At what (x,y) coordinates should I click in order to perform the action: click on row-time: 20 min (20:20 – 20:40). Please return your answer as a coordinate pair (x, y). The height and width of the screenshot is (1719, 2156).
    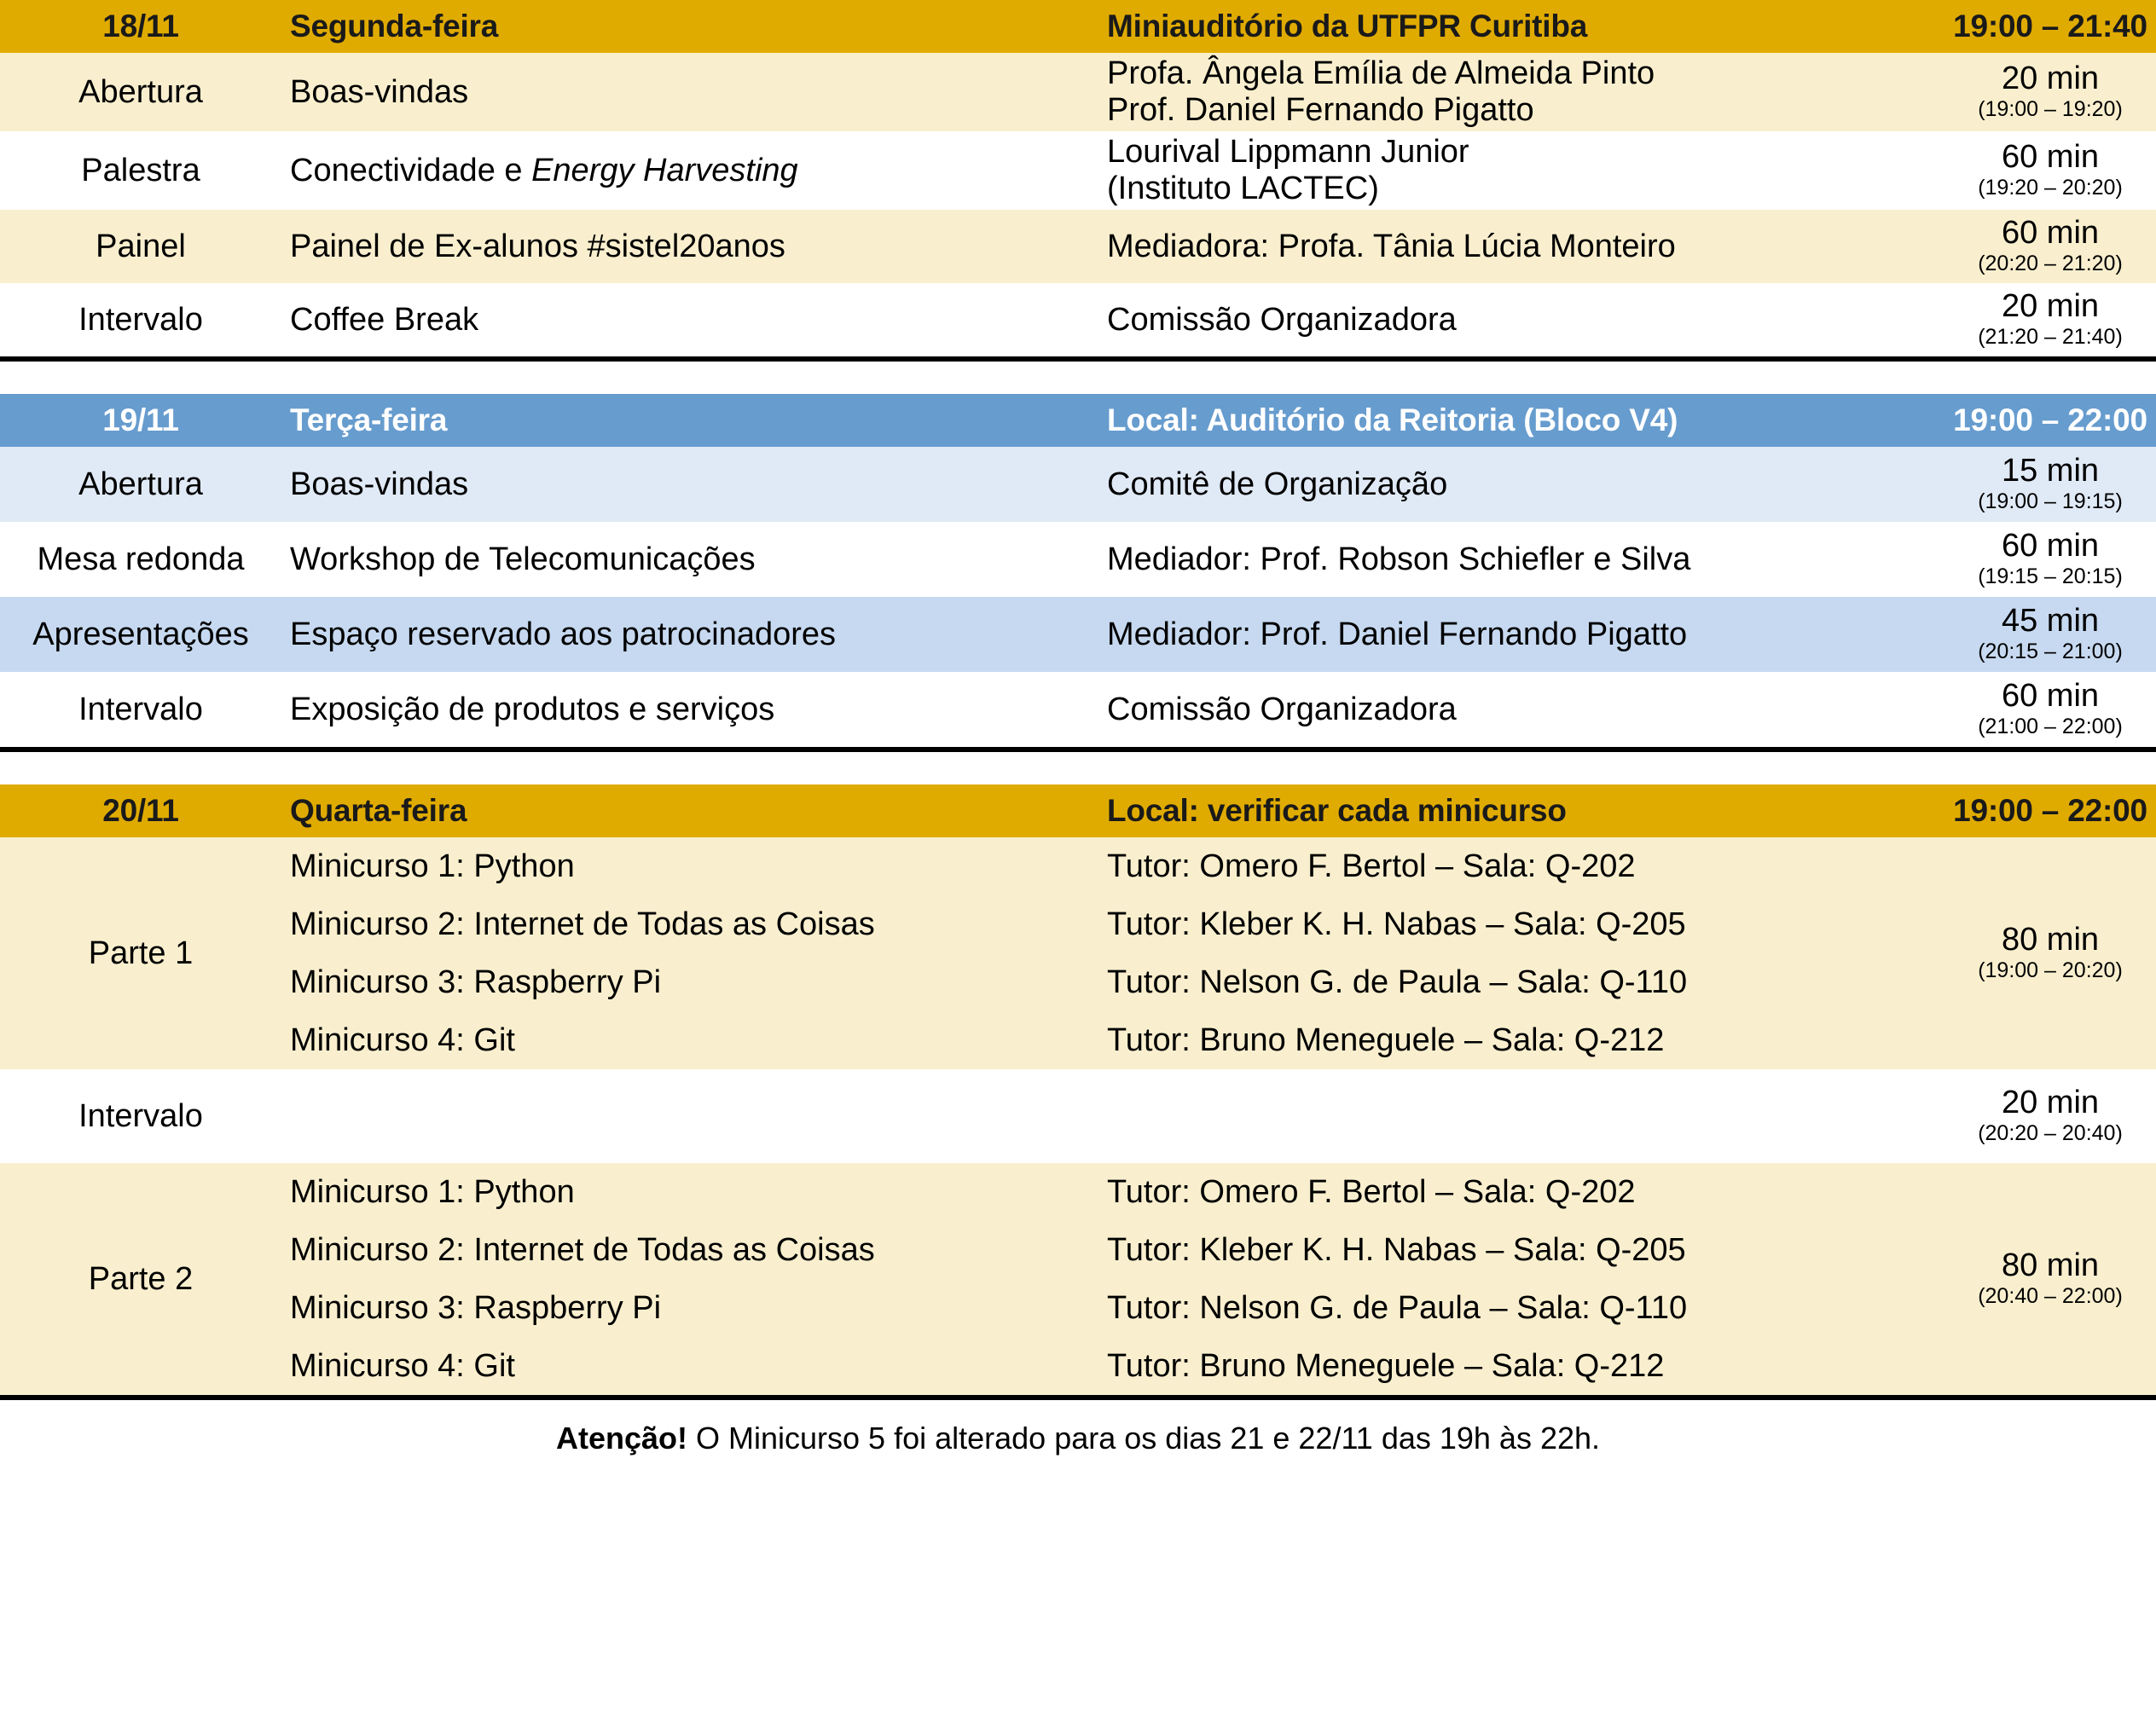
    Looking at the image, I should click on (2050, 1116).